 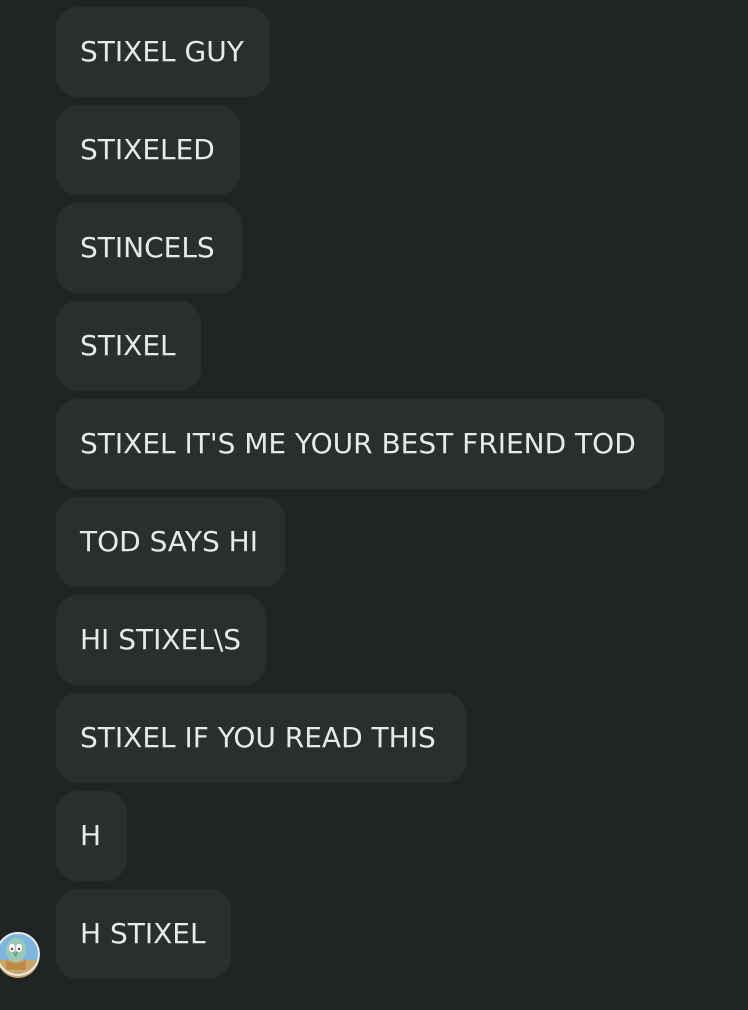 I want to click on message-bubble: STIXELED, so click(x=148, y=150).